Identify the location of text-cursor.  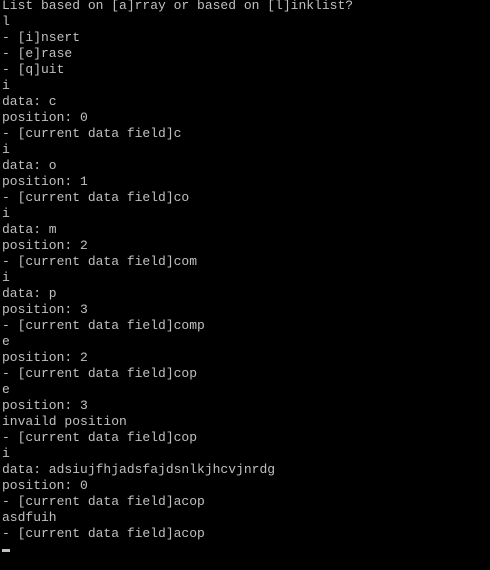
(6, 550).